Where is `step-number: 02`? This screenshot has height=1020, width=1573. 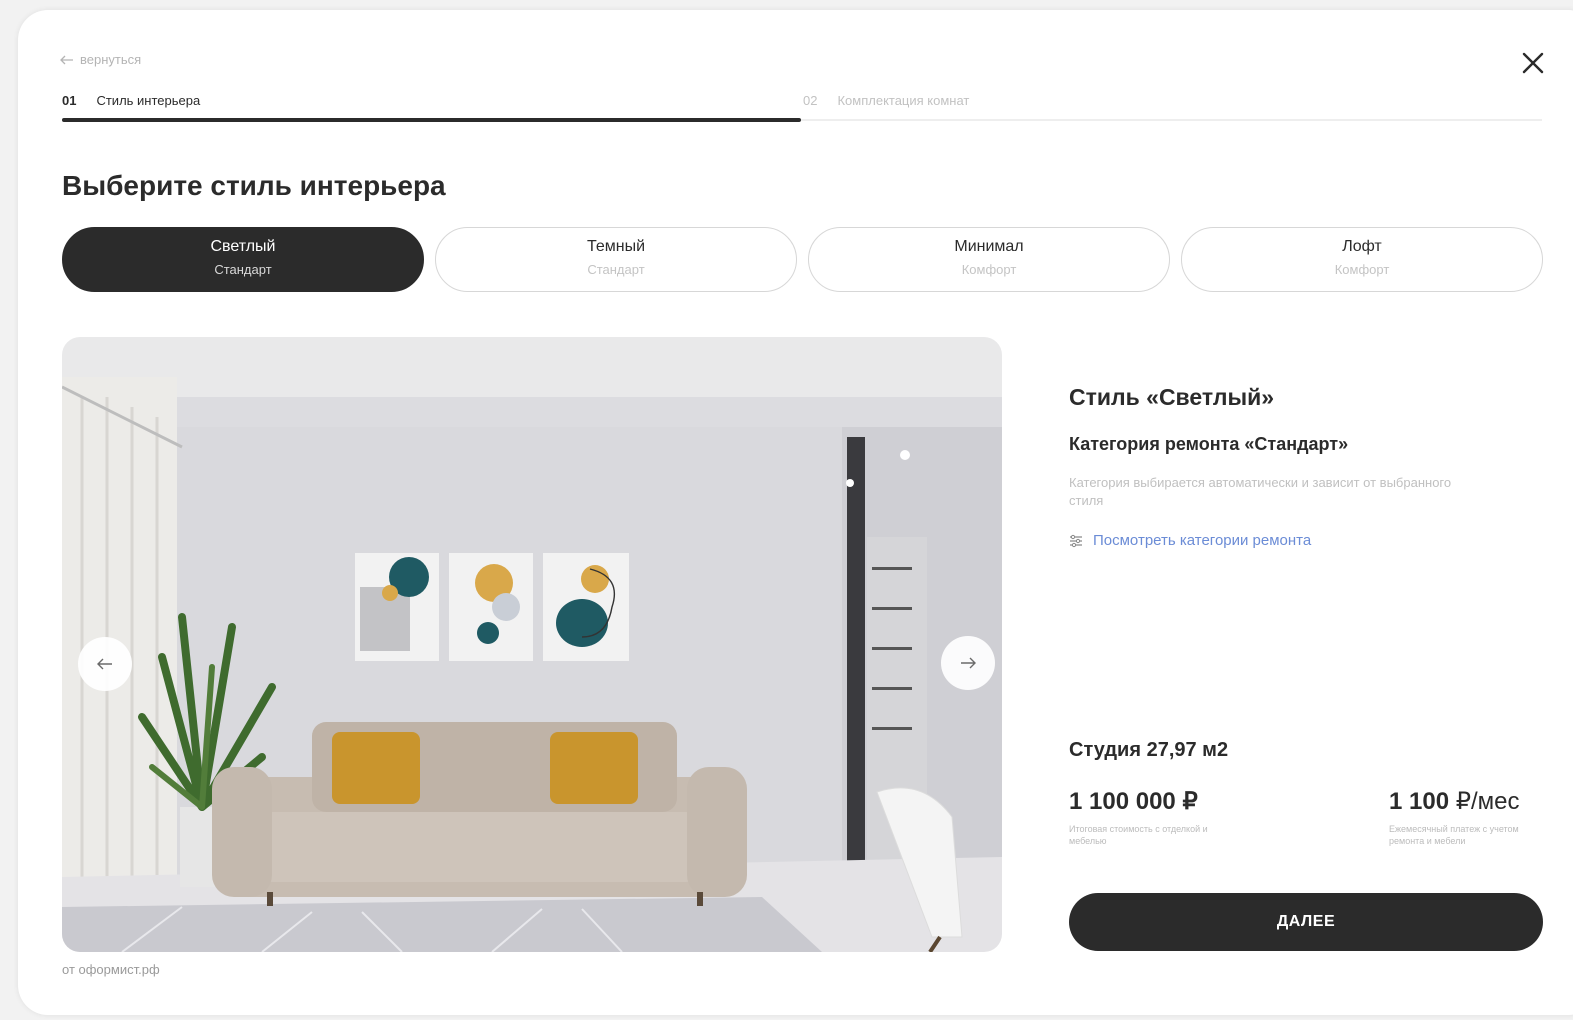 step-number: 02 is located at coordinates (810, 100).